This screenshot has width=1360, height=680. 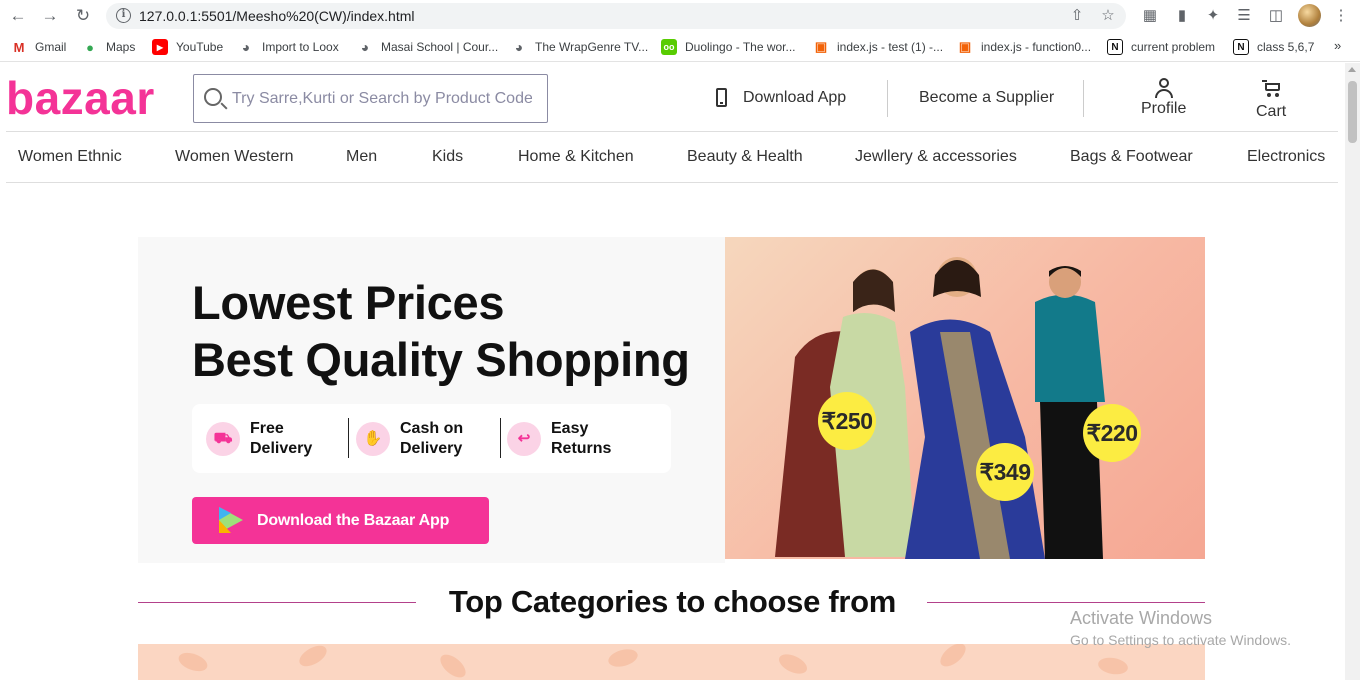 I want to click on share-icon: ⇧, so click(x=1077, y=16).